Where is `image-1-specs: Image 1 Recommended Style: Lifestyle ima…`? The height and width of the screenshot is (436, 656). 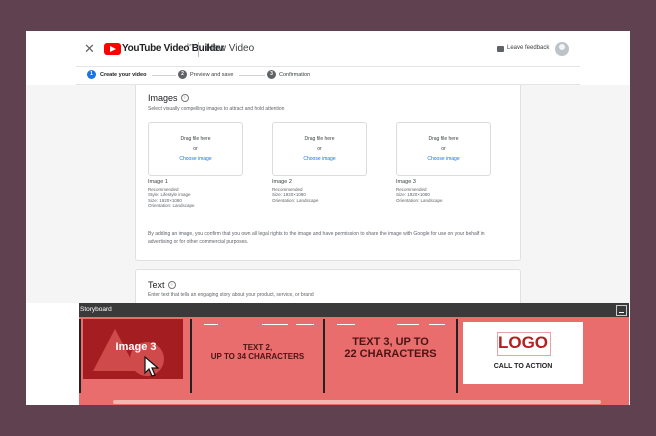
image-1-specs: Image 1 Recommended Style: Lifestyle ima… is located at coordinates (171, 193).